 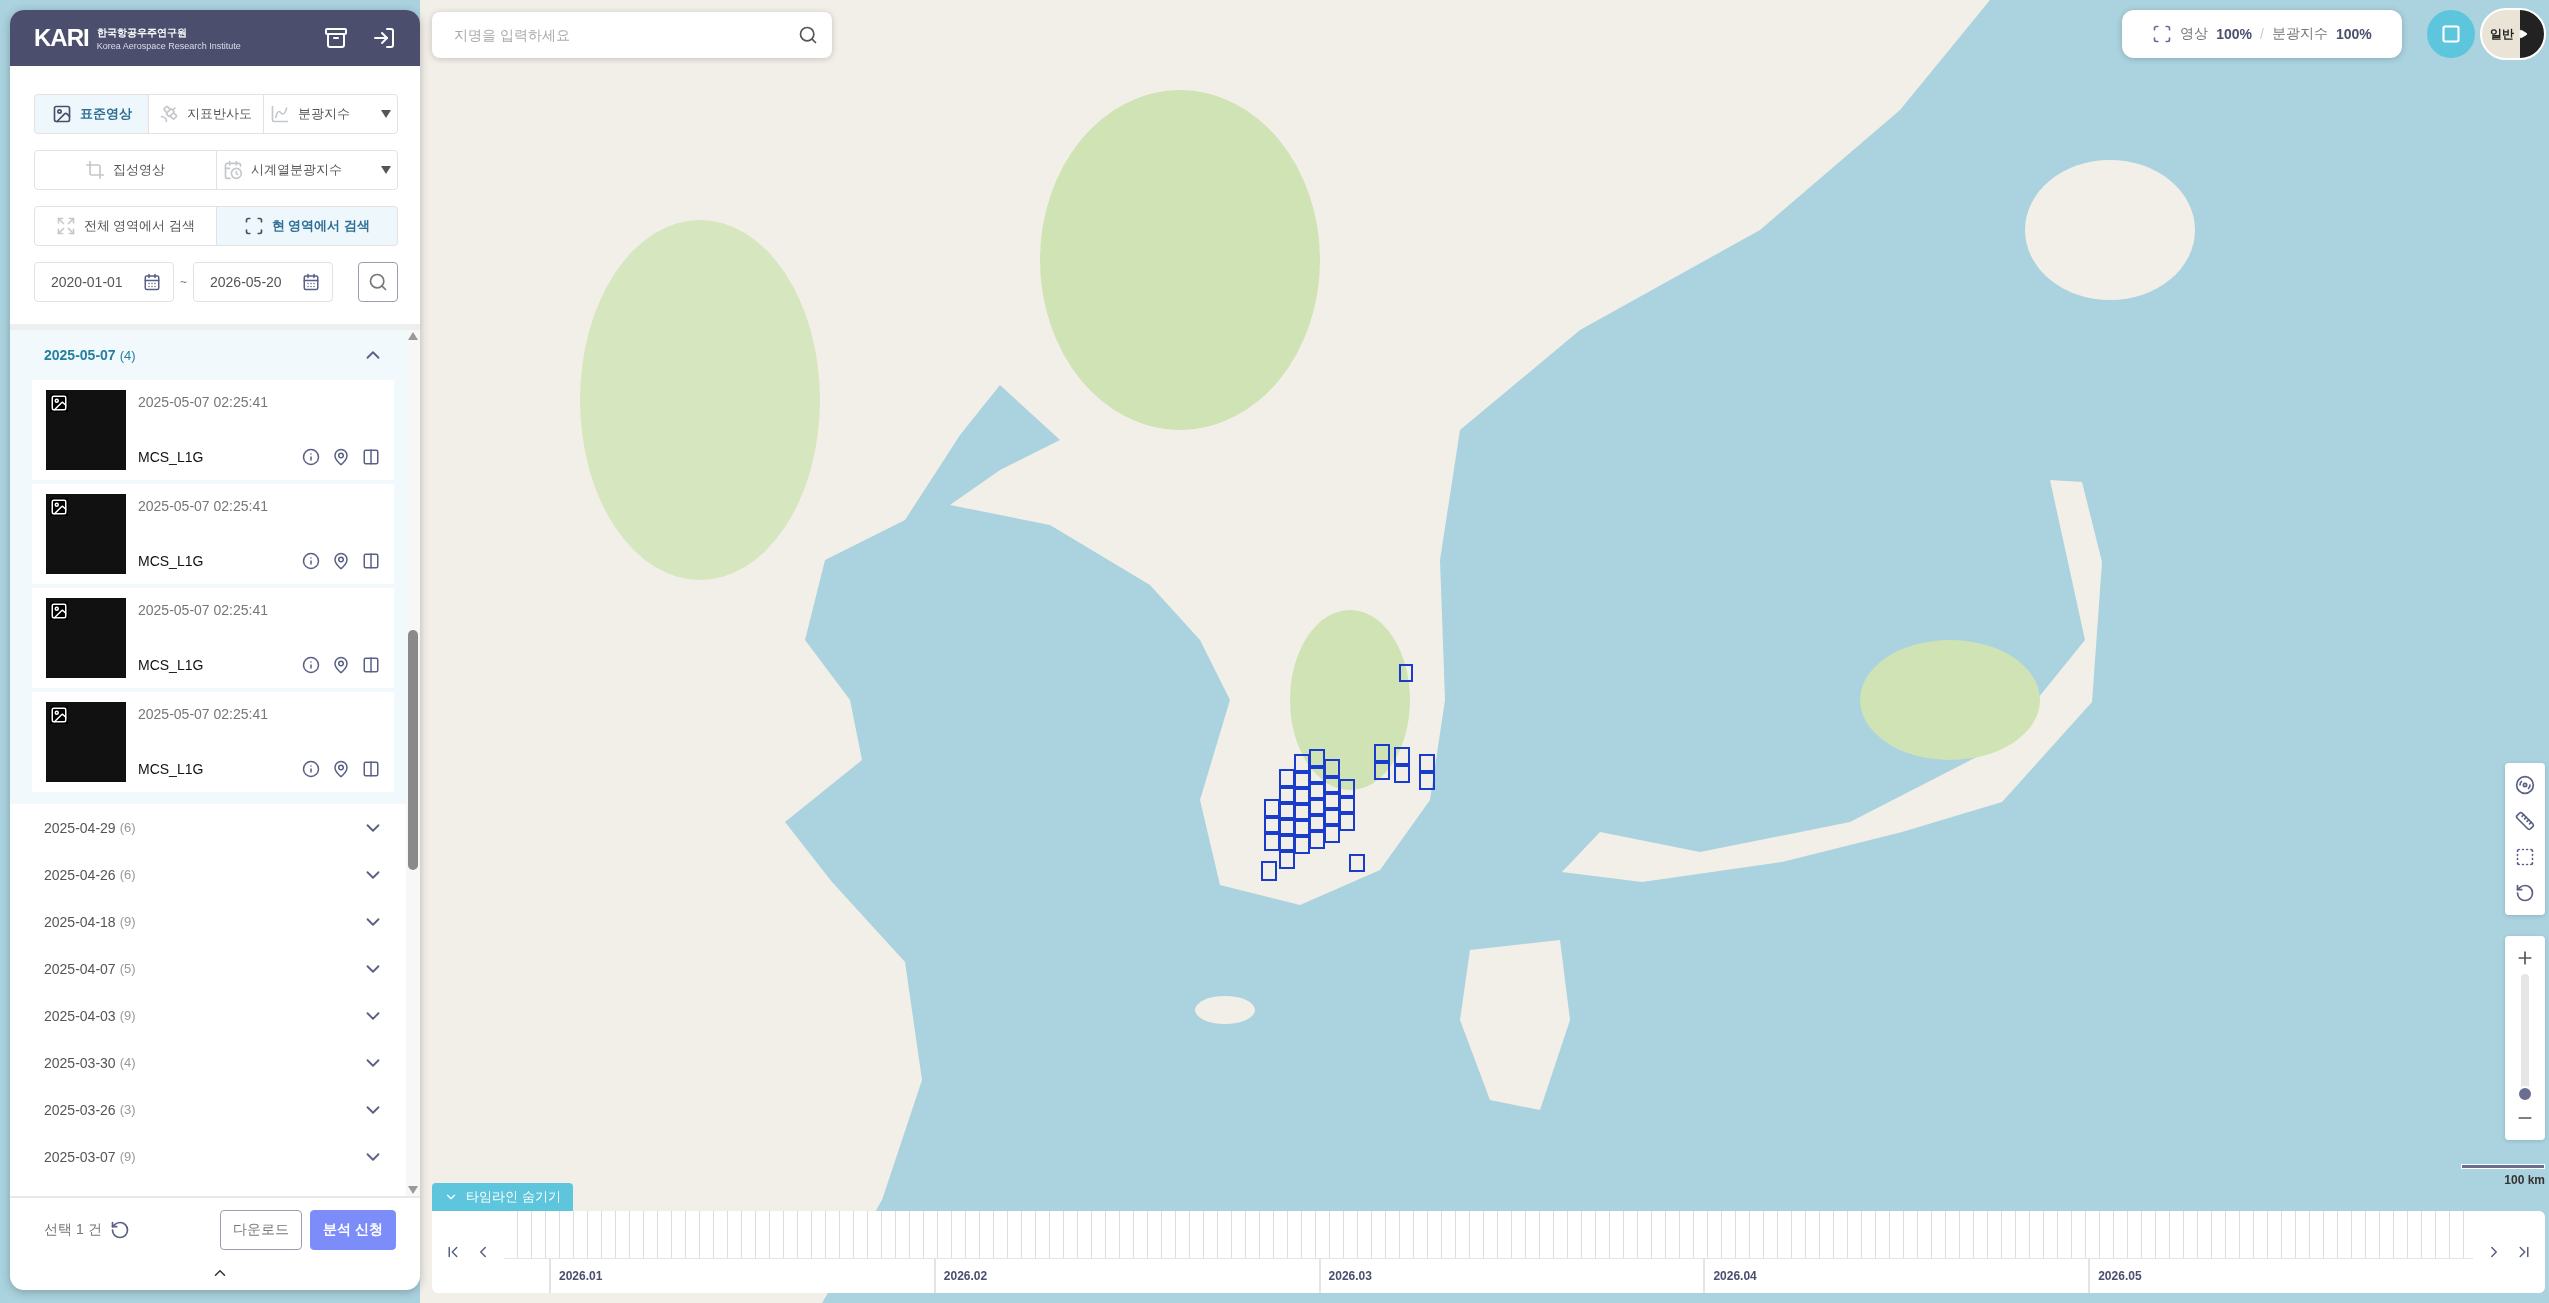 What do you see at coordinates (1511, 1276) in the screenshot?
I see `month-label: 2026.03` at bounding box center [1511, 1276].